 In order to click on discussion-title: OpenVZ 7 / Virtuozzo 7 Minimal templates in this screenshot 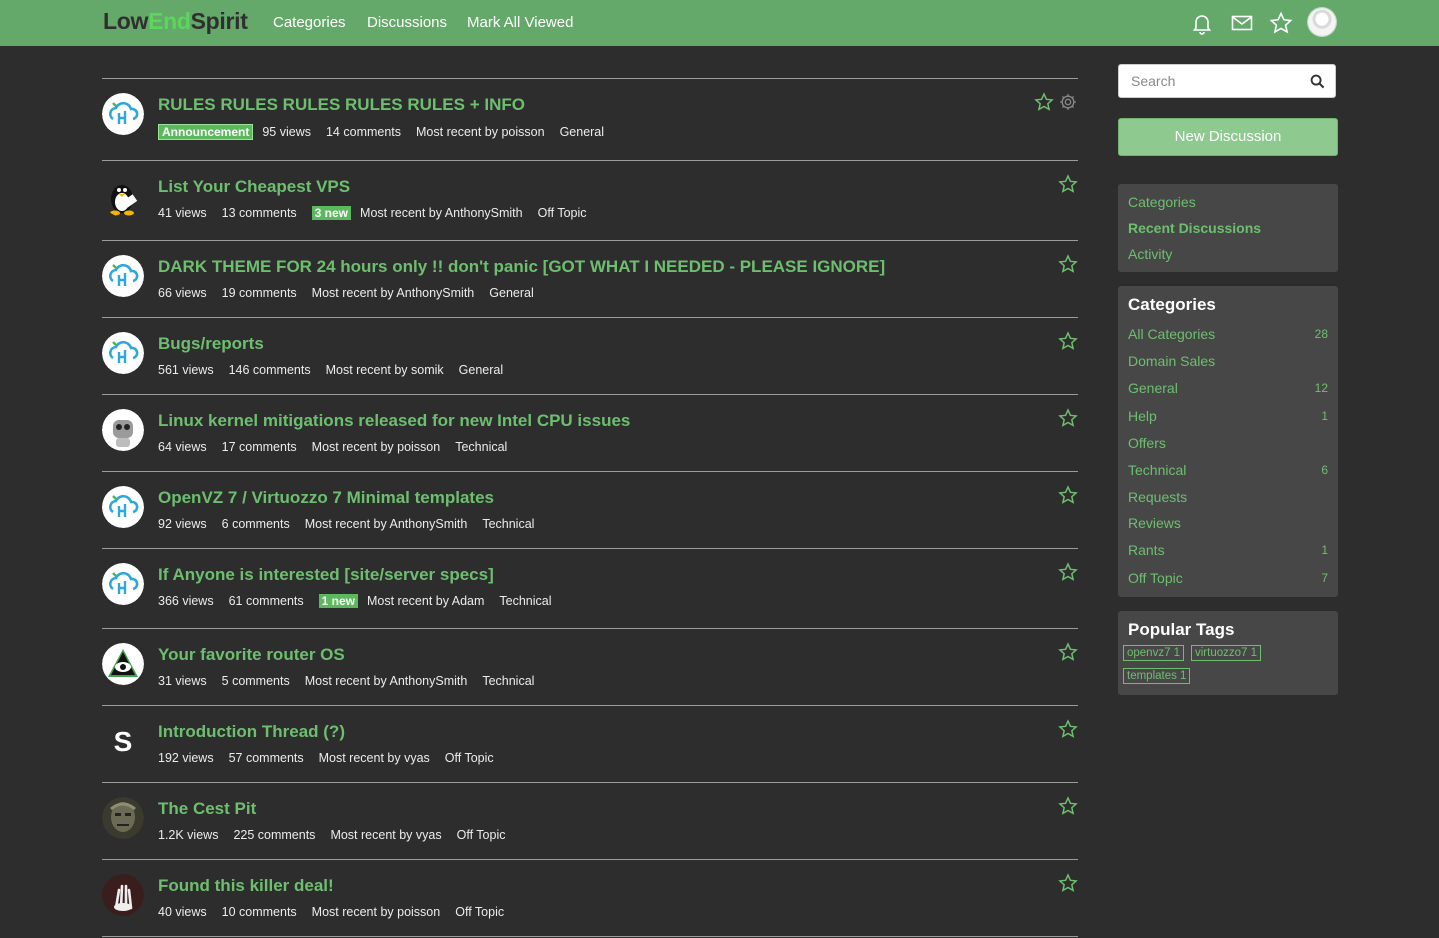, I will do `click(326, 498)`.